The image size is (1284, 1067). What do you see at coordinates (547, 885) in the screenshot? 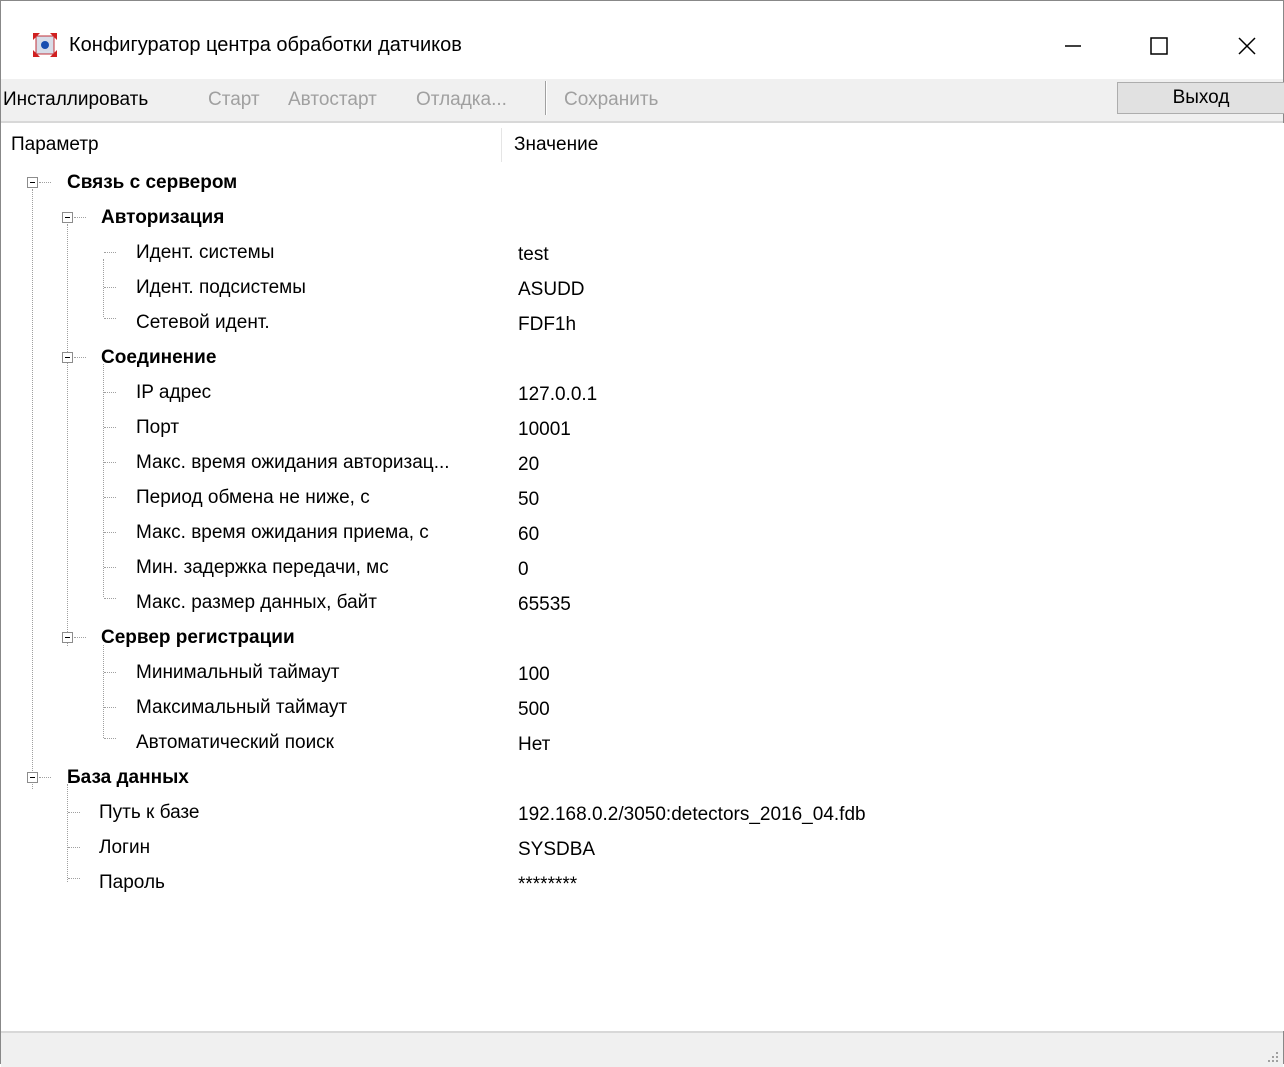
I see `param-value: ********` at bounding box center [547, 885].